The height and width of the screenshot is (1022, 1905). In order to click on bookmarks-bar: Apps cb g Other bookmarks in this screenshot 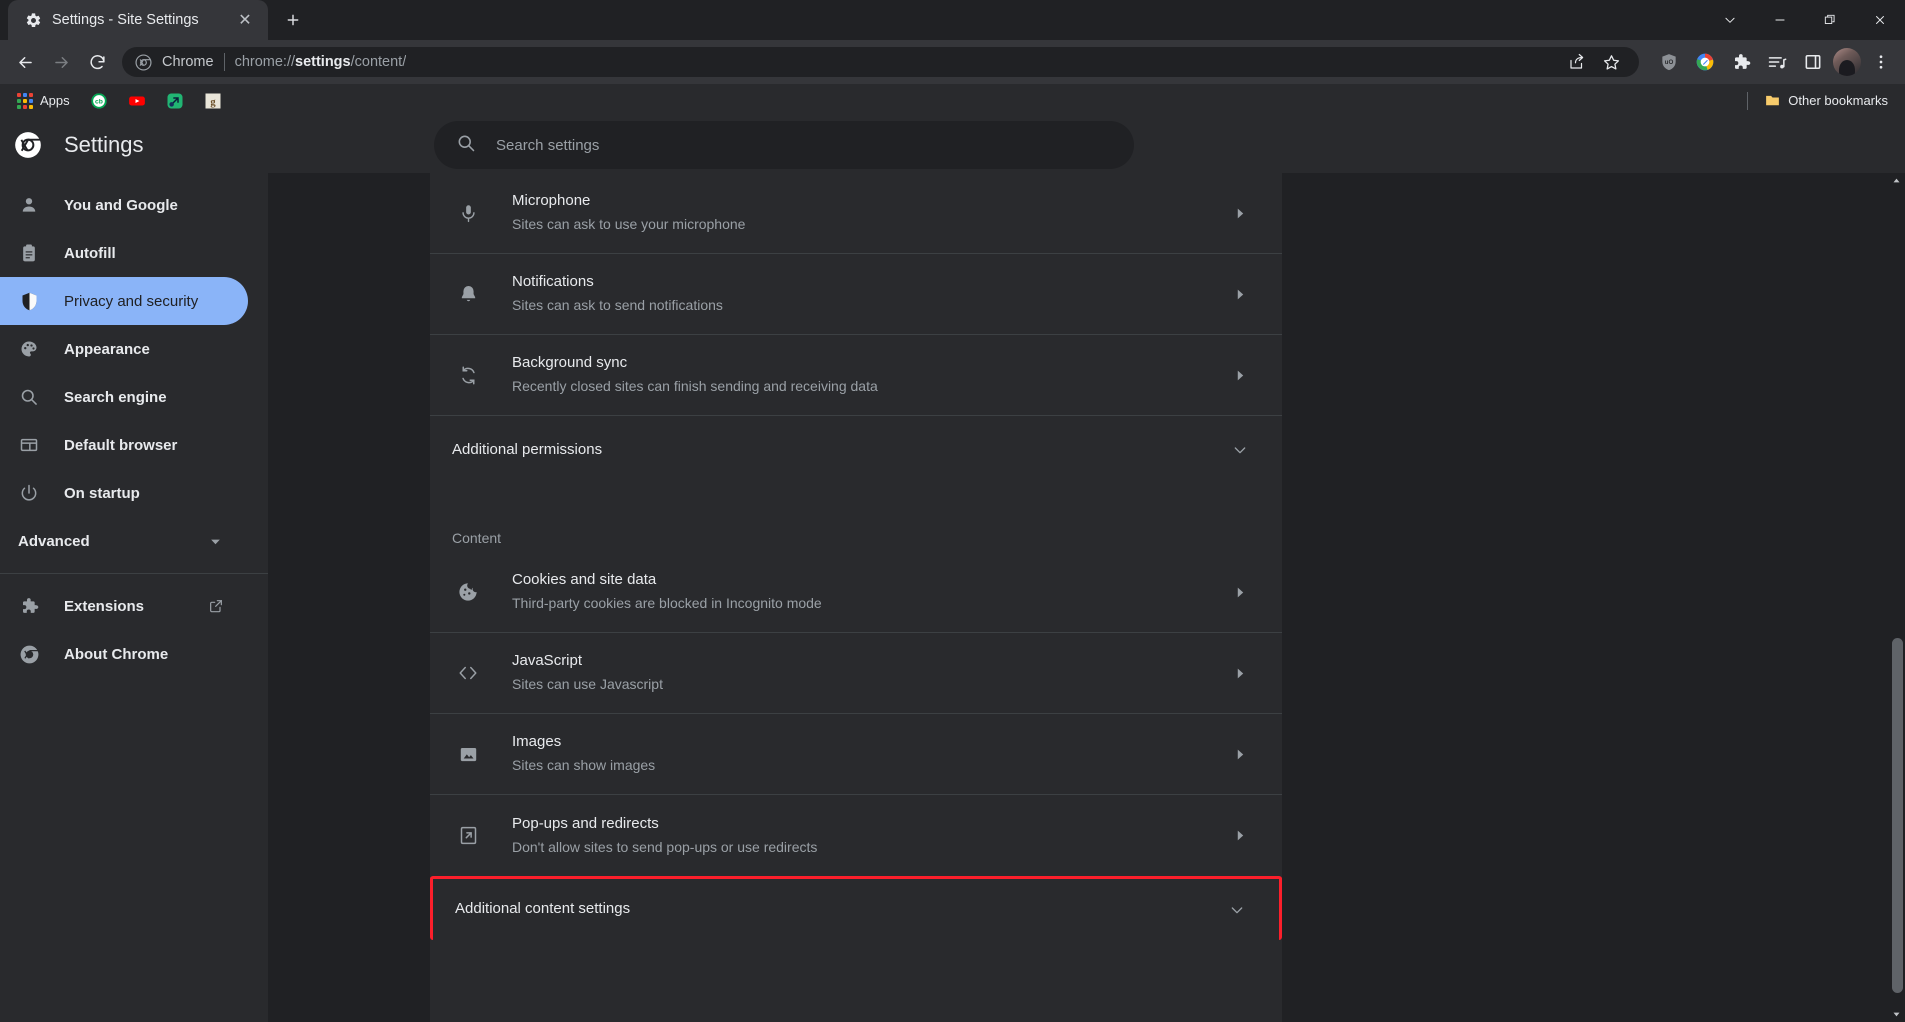, I will do `click(952, 100)`.